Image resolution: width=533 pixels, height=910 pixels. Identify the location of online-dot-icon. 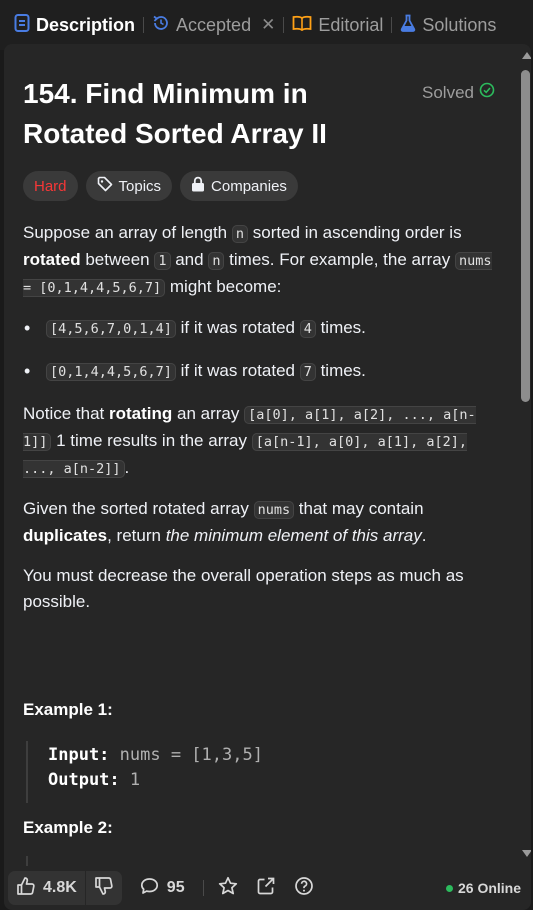
(449, 888).